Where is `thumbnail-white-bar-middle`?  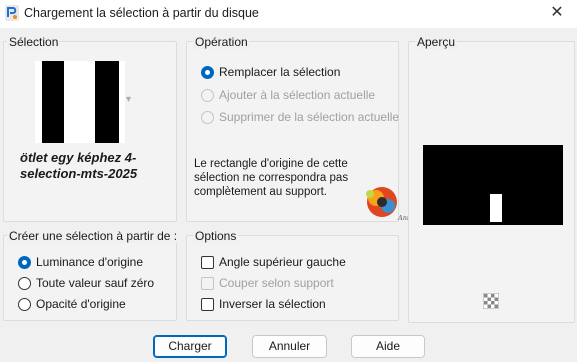
thumbnail-white-bar-middle is located at coordinates (79, 102).